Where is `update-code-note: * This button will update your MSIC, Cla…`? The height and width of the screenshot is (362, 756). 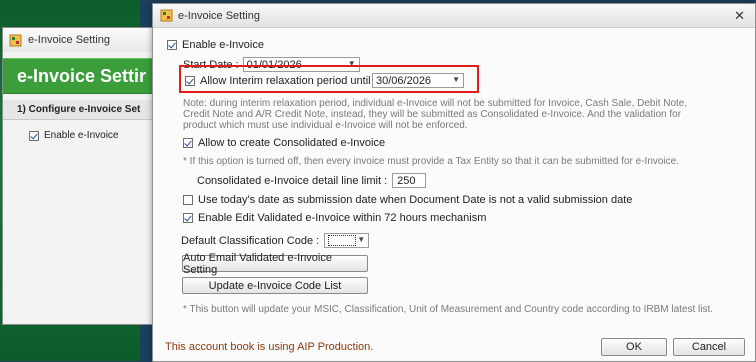
update-code-note: * This button will update your MSIC, Cla… is located at coordinates (448, 309).